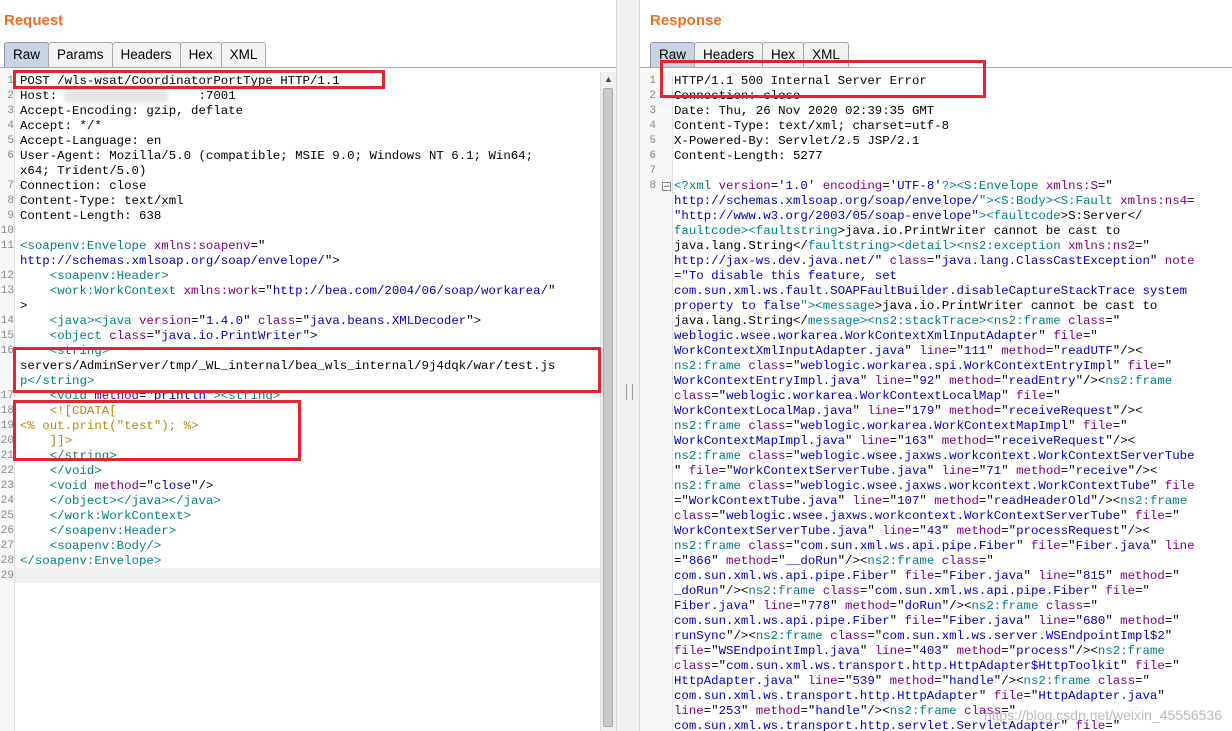  What do you see at coordinates (926, 321) in the screenshot?
I see `code-token: ns2:stackTrace` at bounding box center [926, 321].